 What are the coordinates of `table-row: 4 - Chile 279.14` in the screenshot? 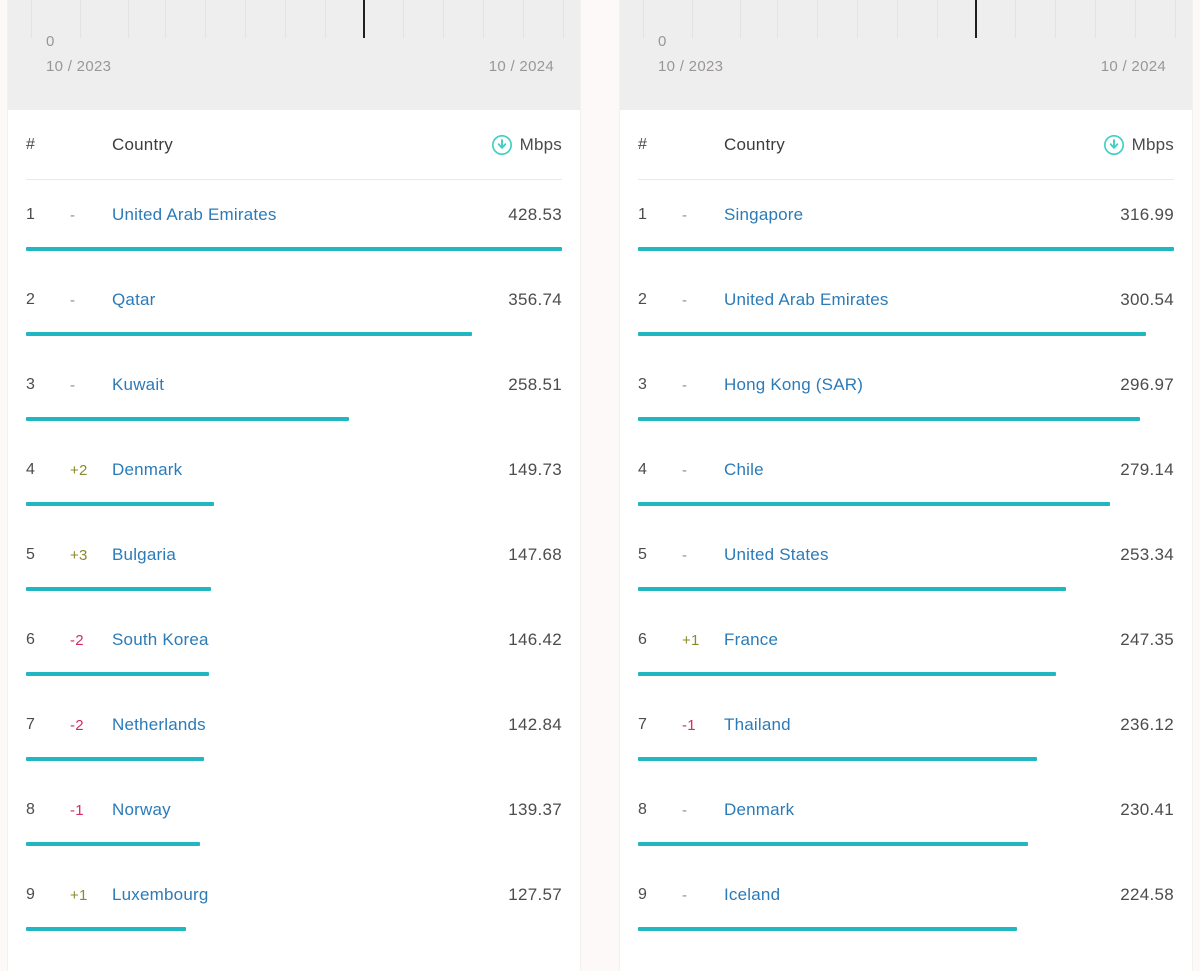 It's located at (906, 481).